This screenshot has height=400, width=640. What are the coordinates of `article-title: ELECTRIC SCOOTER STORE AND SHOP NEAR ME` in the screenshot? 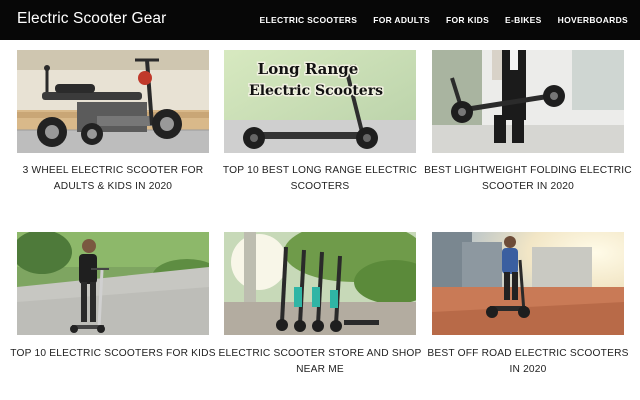 It's located at (320, 362).